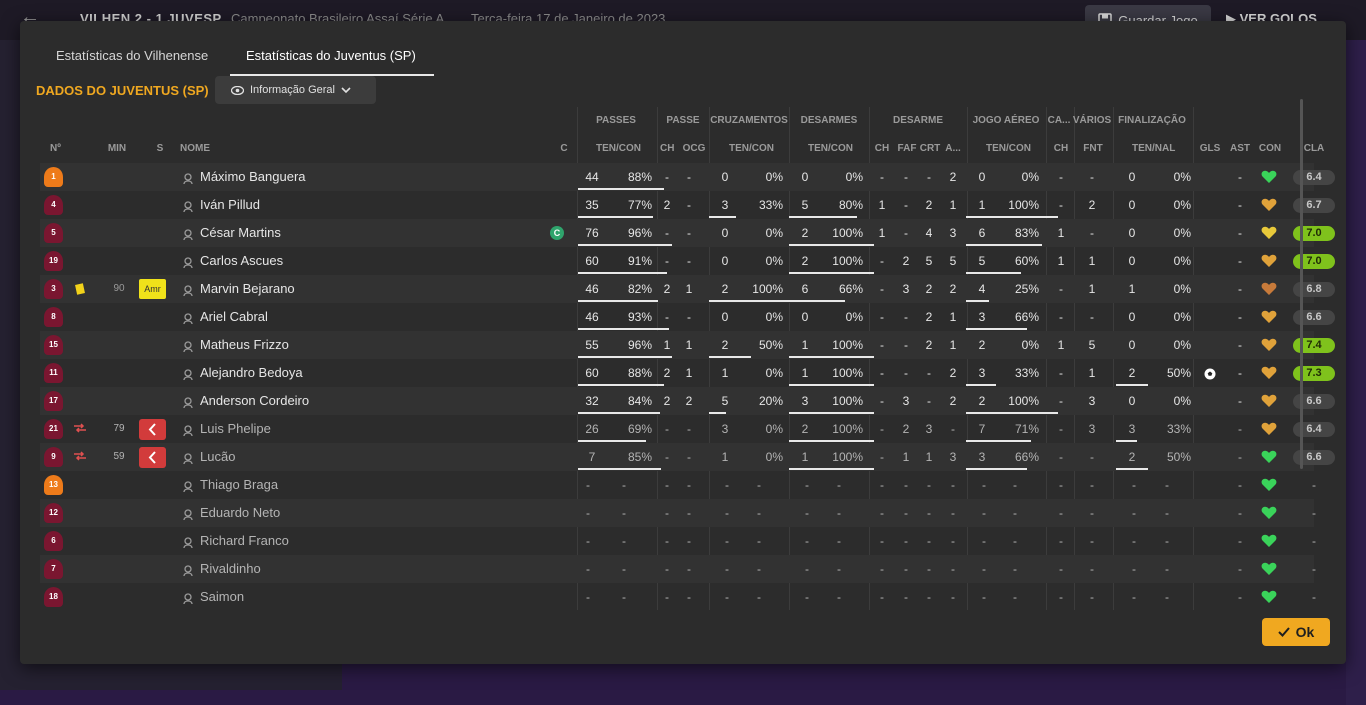  Describe the element at coordinates (592, 373) in the screenshot. I see `passes-attempted: 60` at that location.